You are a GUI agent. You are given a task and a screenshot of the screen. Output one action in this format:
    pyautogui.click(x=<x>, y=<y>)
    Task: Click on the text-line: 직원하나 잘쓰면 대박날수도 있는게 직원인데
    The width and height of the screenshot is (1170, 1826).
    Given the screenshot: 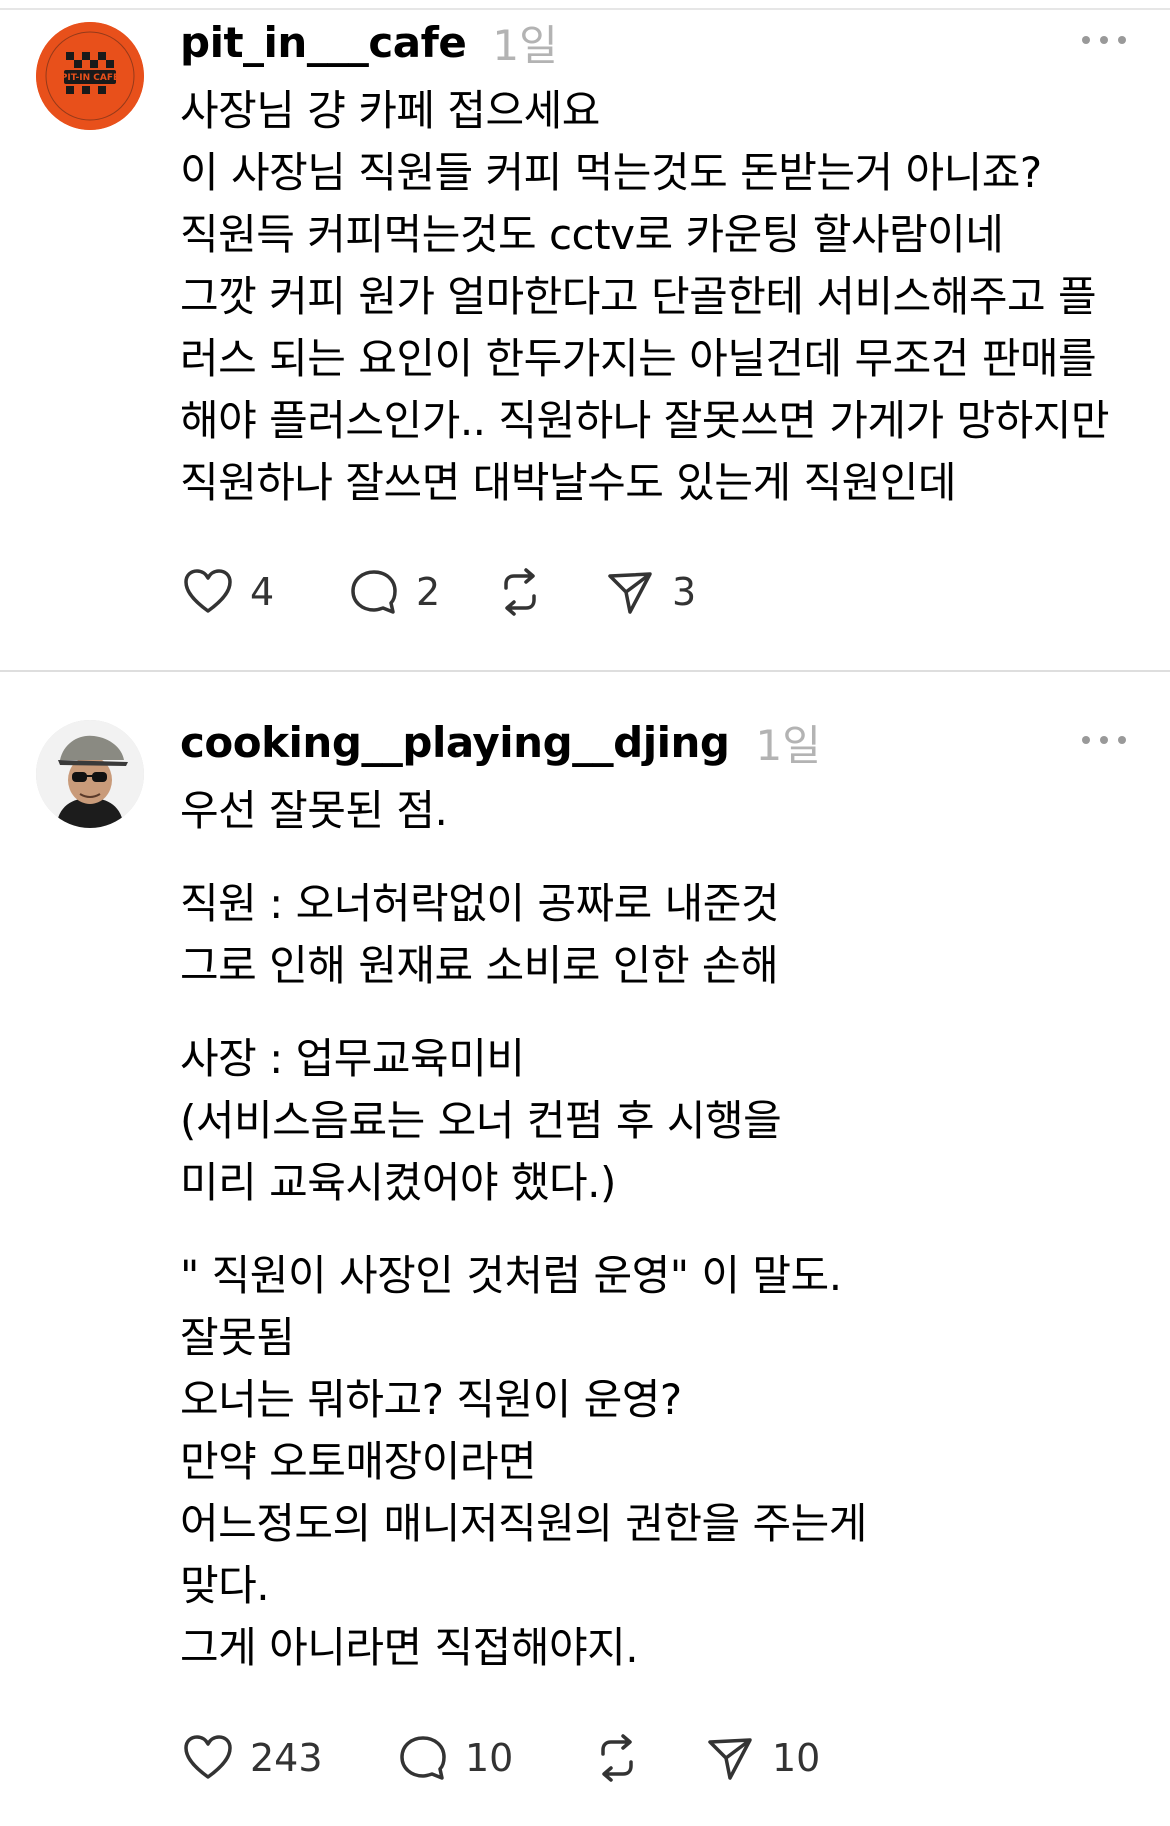 What is the action you would take?
    pyautogui.click(x=568, y=482)
    